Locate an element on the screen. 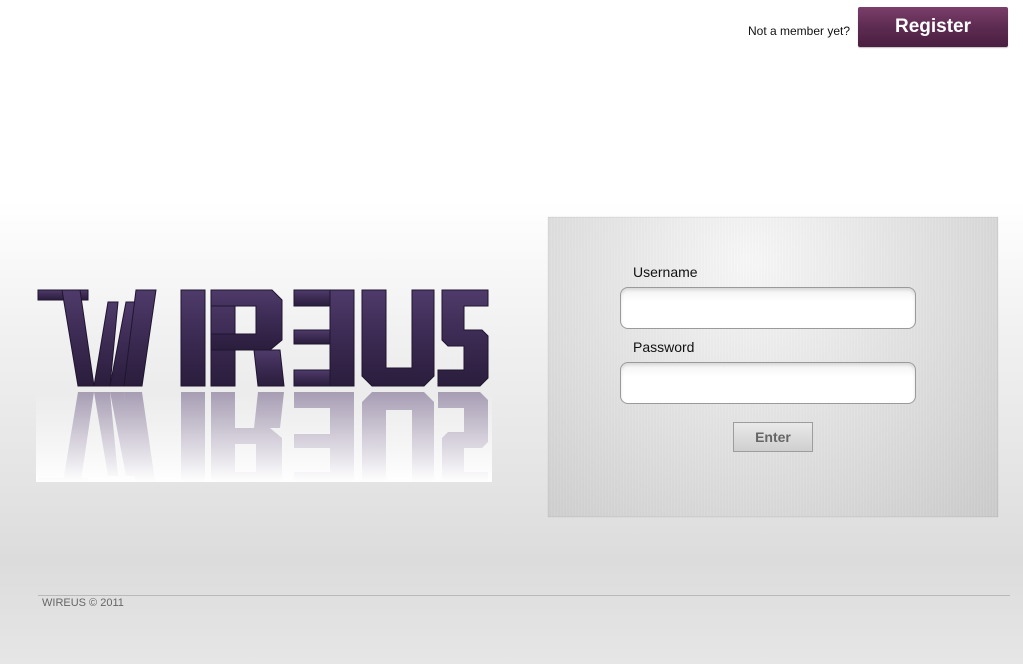  register-button: Register is located at coordinates (933, 27).